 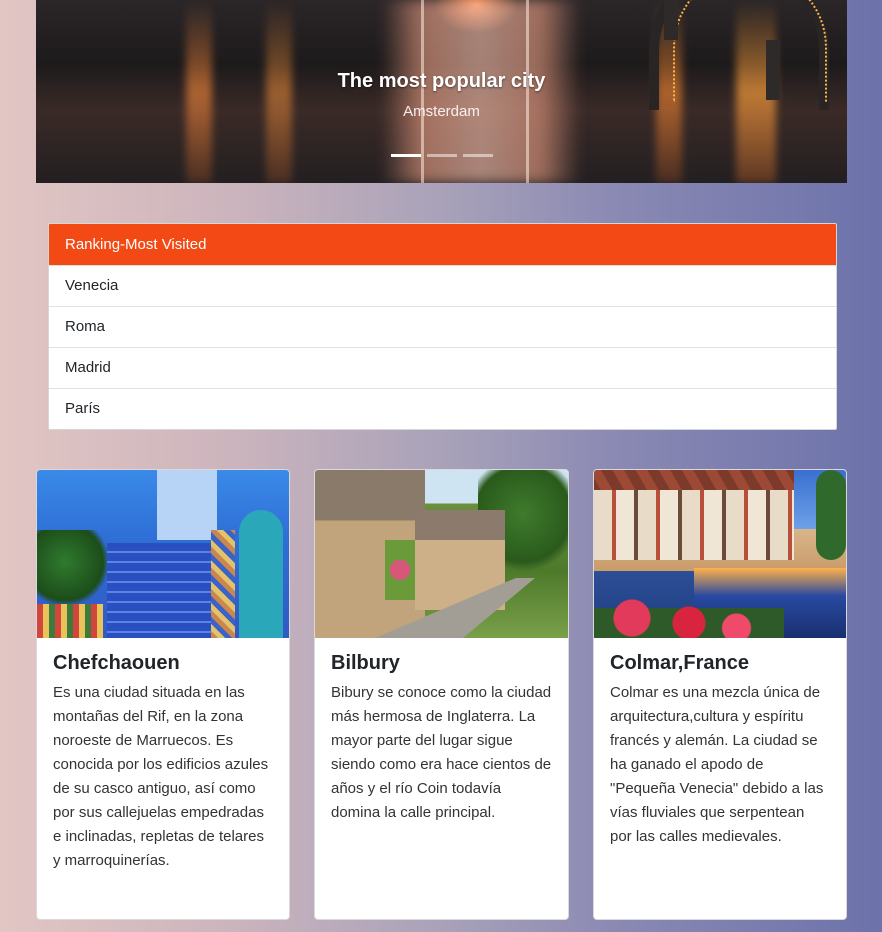 I want to click on colmar-image, so click(x=720, y=554).